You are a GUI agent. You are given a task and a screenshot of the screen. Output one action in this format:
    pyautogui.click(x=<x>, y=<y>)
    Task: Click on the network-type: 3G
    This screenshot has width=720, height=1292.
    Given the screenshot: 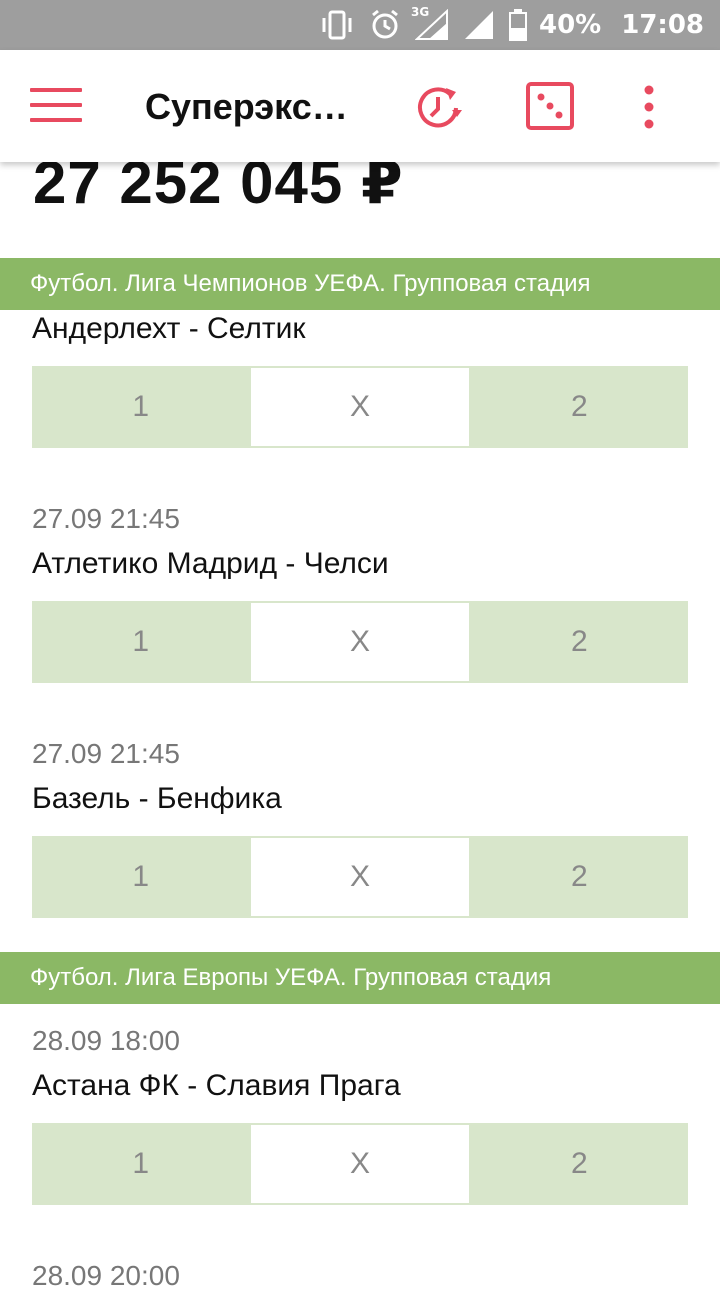 What is the action you would take?
    pyautogui.click(x=420, y=12)
    